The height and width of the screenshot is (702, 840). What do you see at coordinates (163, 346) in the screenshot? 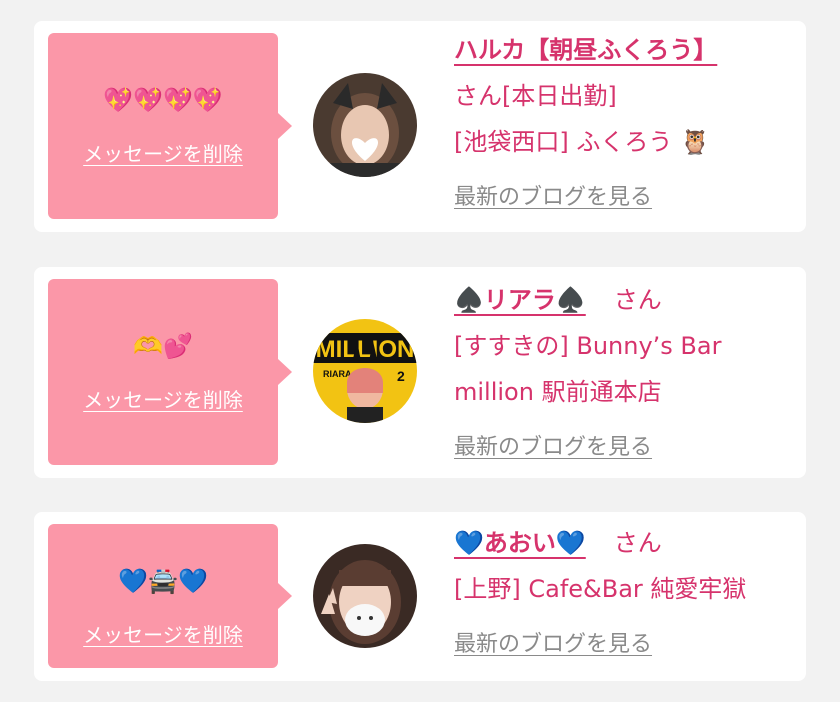
I see `message-emoji: 🫶💕` at bounding box center [163, 346].